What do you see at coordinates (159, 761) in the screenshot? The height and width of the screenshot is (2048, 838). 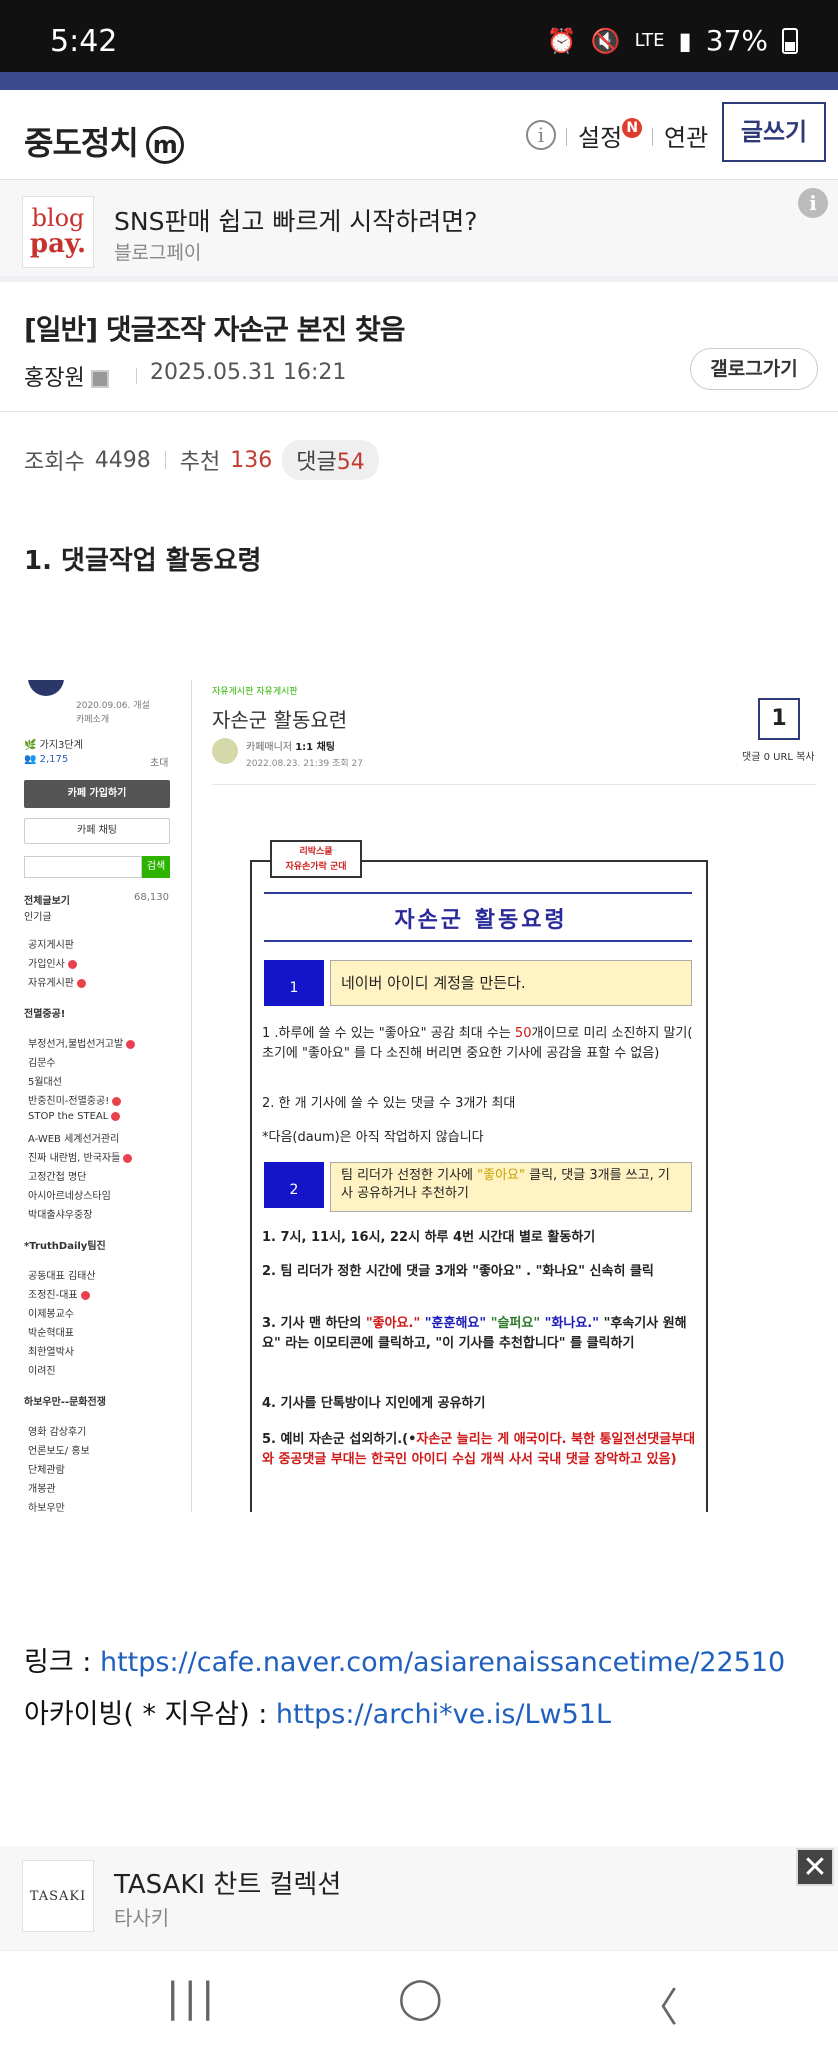 I see `invite-link: 초대` at bounding box center [159, 761].